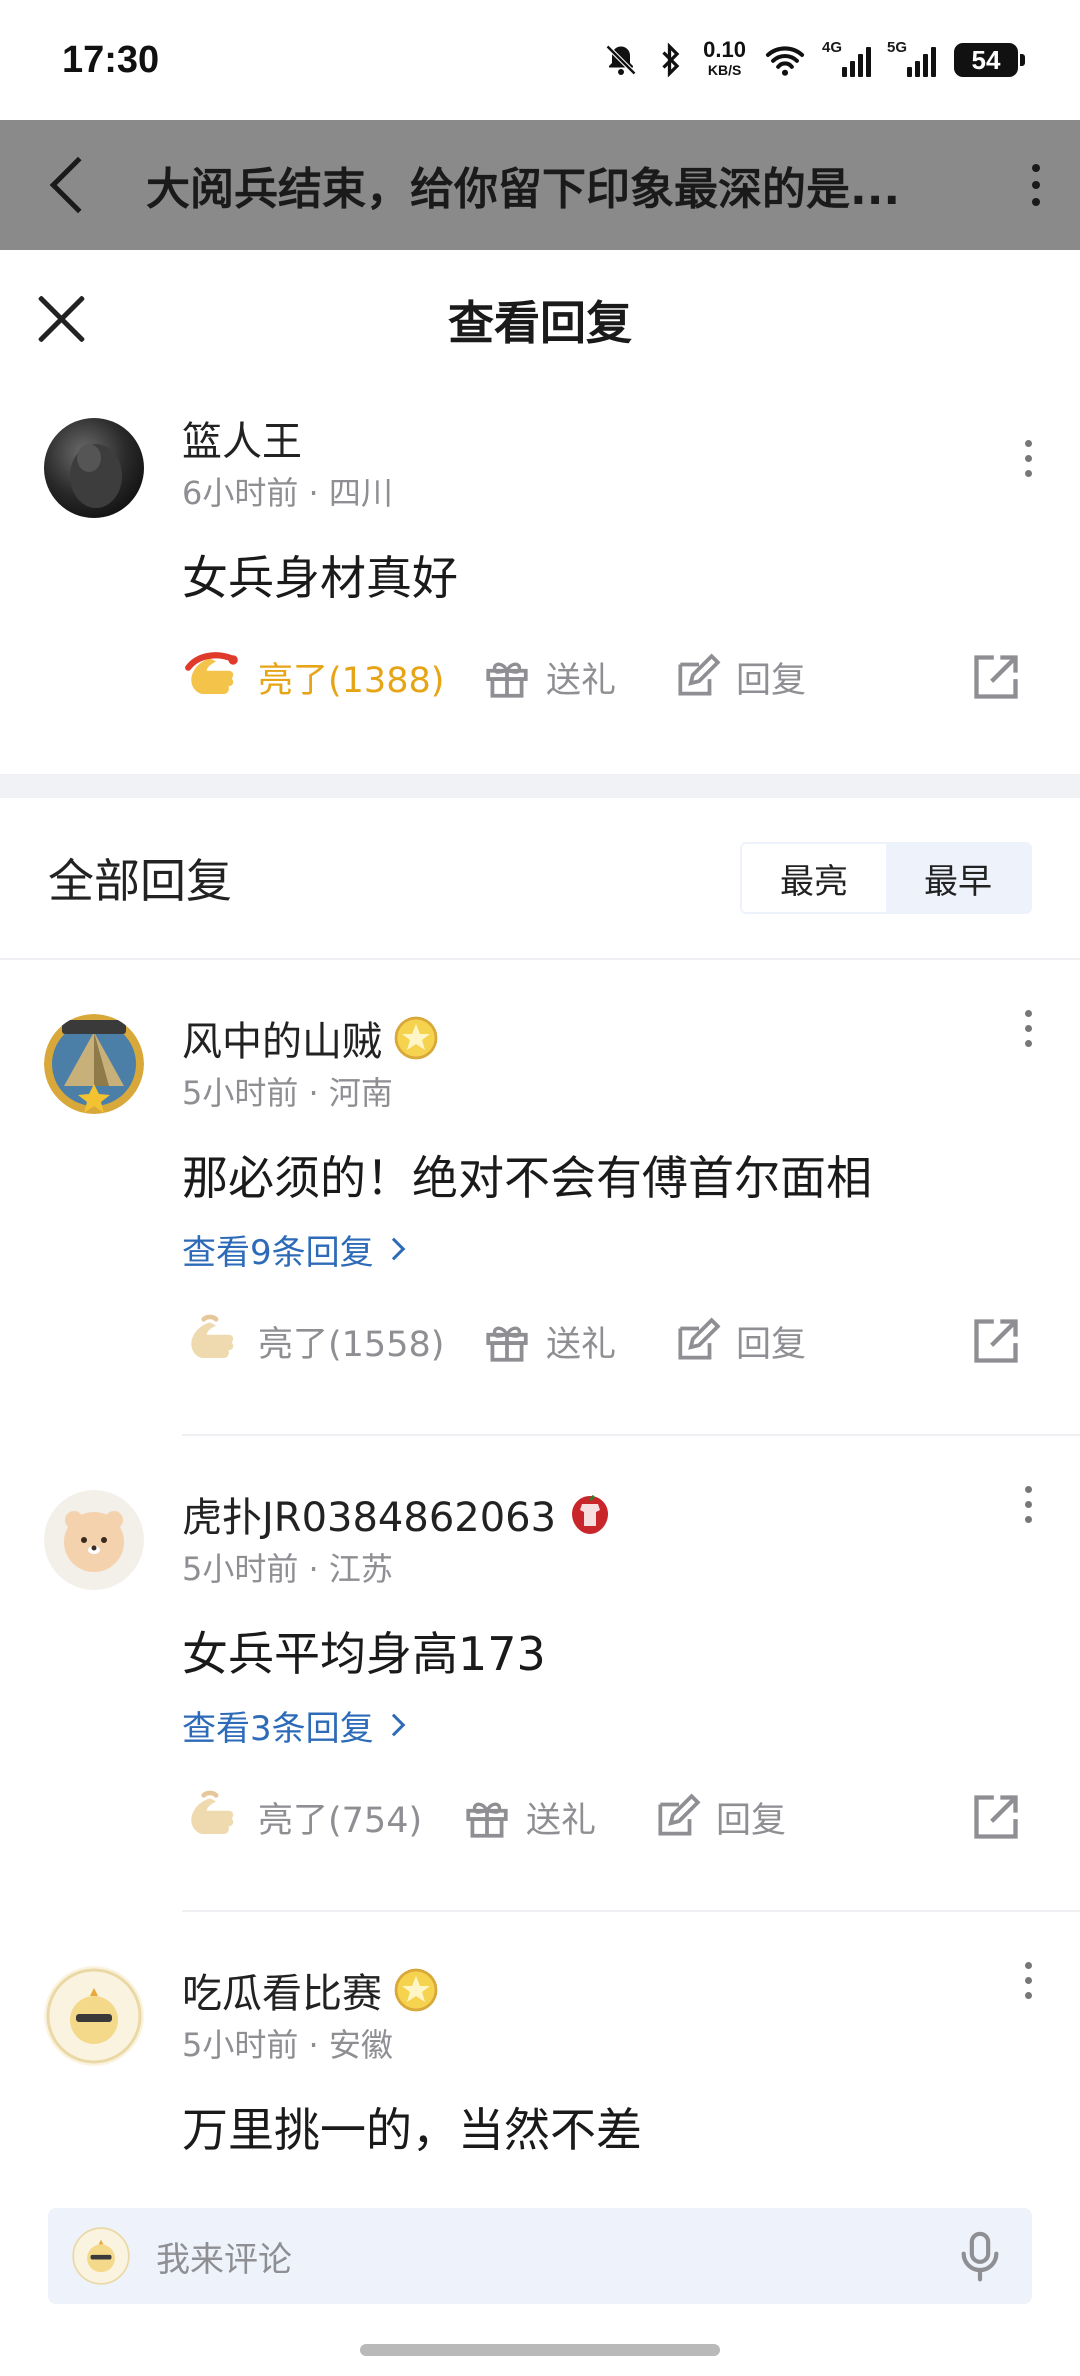  What do you see at coordinates (671, 60) in the screenshot?
I see `bluetooth-icon` at bounding box center [671, 60].